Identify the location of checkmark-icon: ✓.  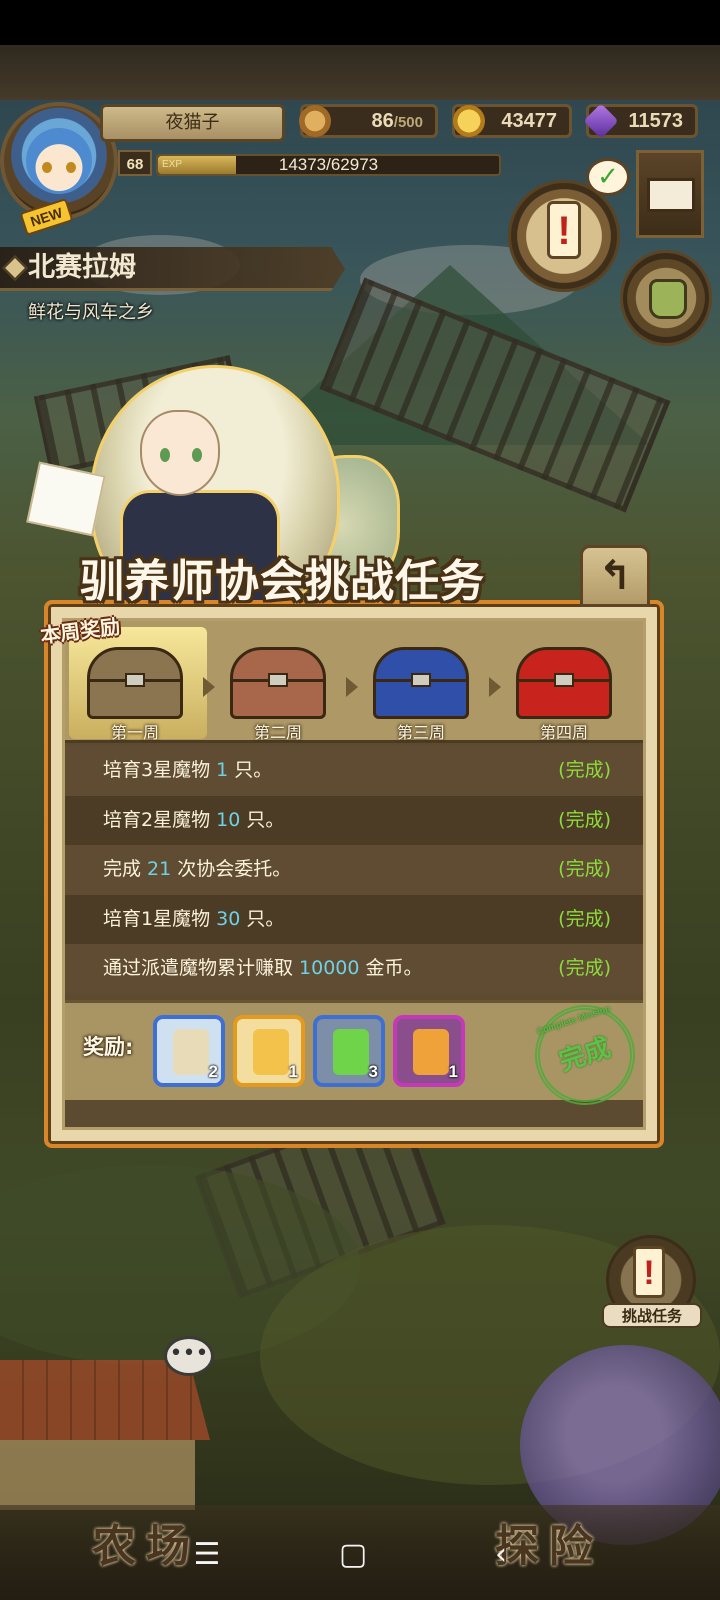
(608, 177).